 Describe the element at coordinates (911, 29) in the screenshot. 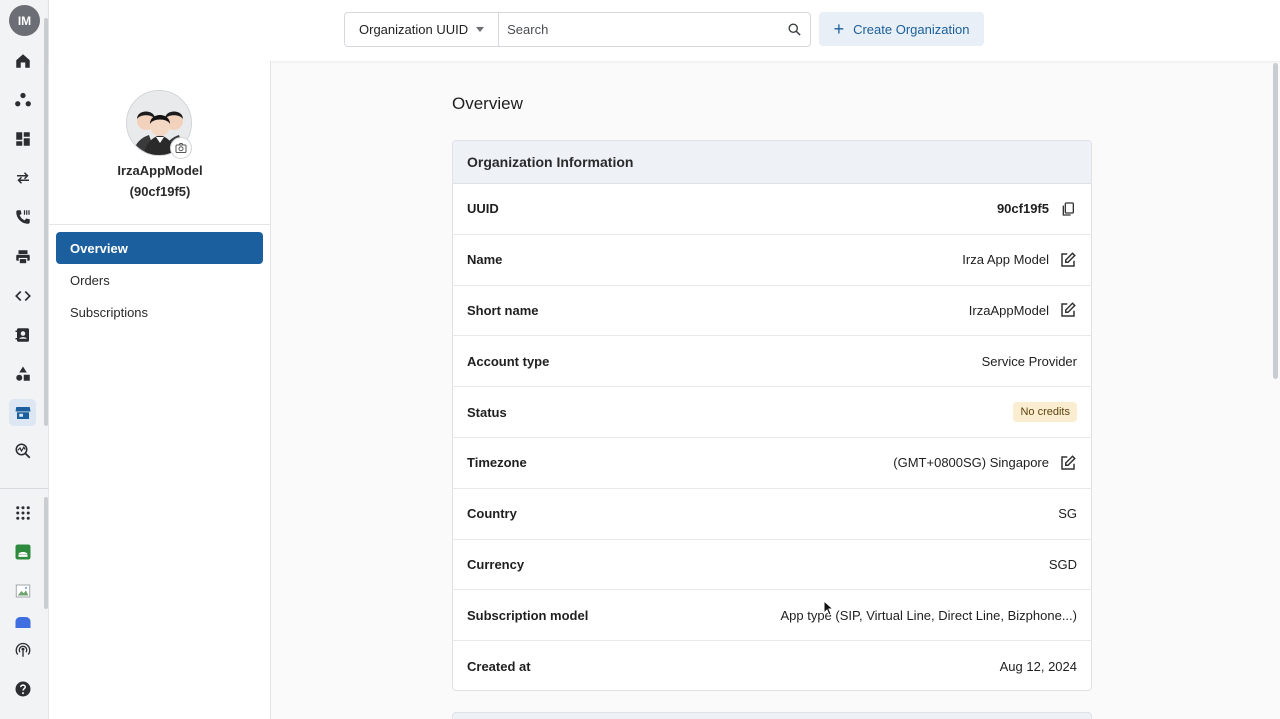

I see `create-organization-label: Create Organization` at that location.